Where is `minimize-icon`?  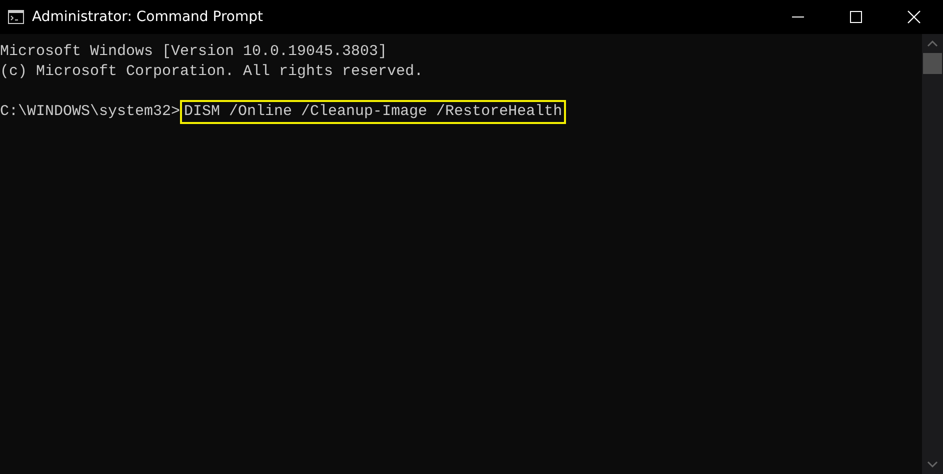
minimize-icon is located at coordinates (798, 17).